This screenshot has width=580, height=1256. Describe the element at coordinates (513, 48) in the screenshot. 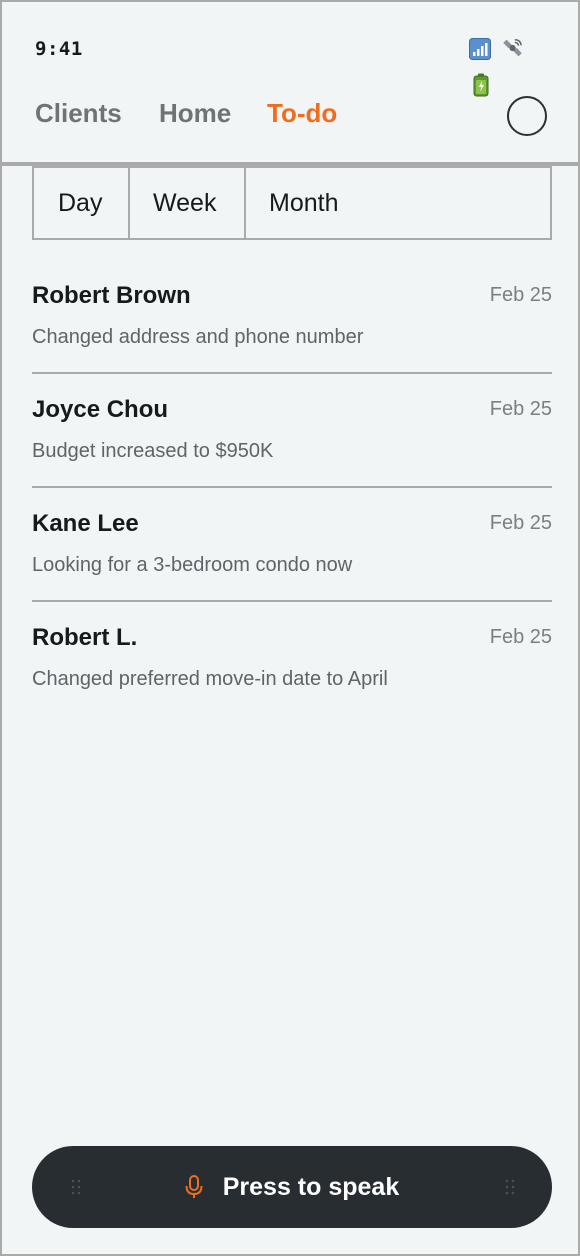

I see `satellite-icon` at that location.